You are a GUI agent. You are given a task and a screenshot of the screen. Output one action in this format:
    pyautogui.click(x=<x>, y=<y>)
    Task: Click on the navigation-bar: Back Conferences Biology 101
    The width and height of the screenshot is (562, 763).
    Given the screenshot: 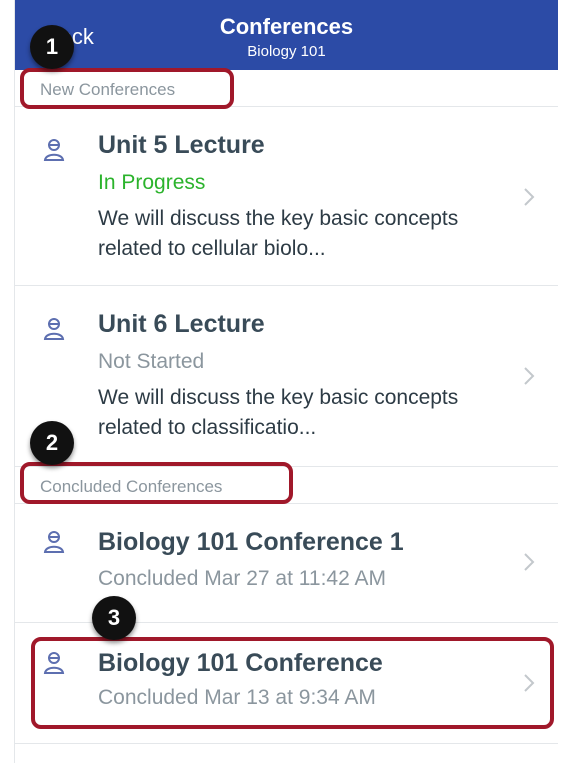 What is the action you would take?
    pyautogui.click(x=286, y=35)
    